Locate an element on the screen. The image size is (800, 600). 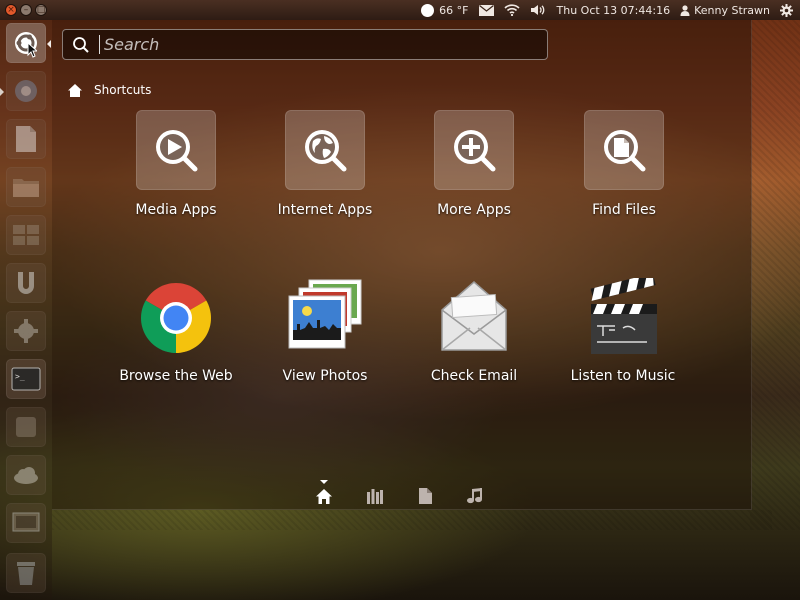
shortcut-media-apps: Media Apps is located at coordinates (176, 164).